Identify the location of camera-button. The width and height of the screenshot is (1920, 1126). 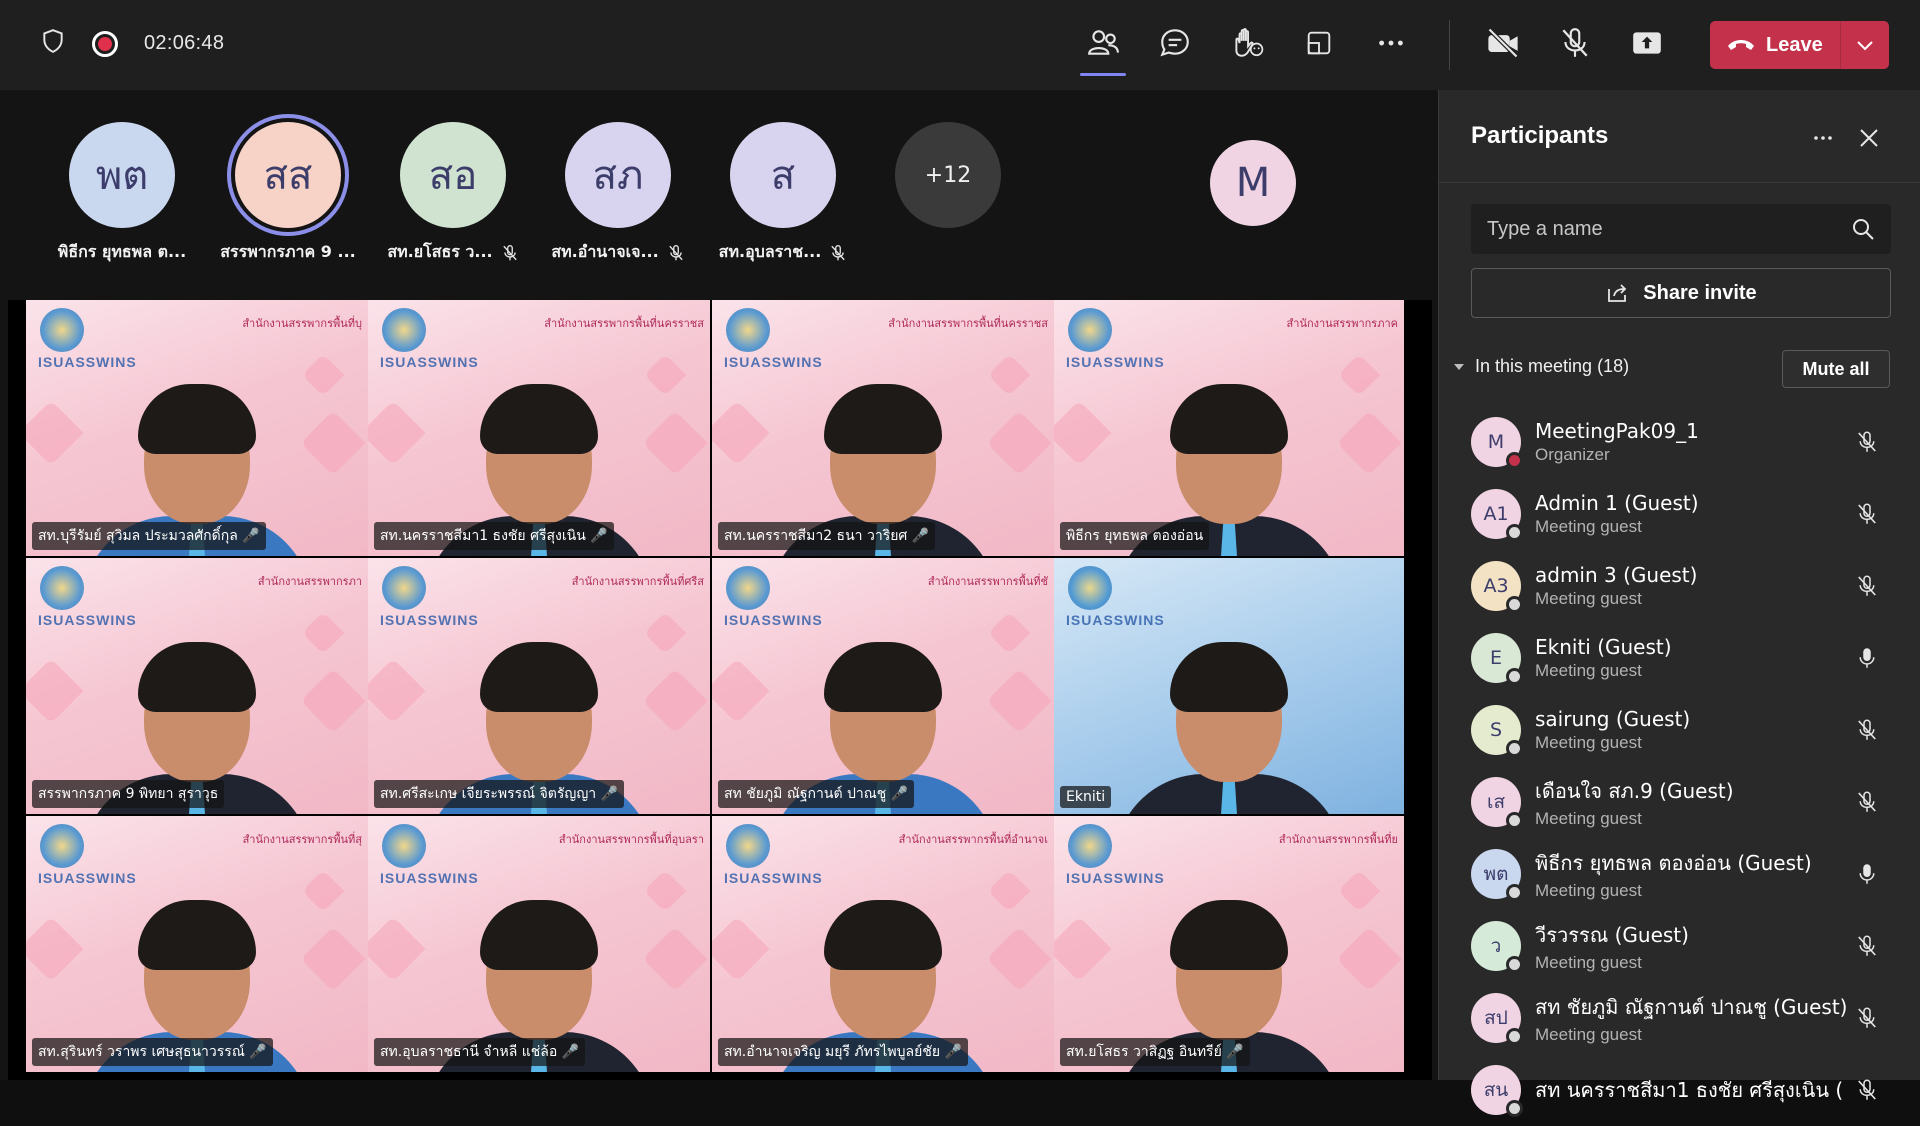
(1503, 43).